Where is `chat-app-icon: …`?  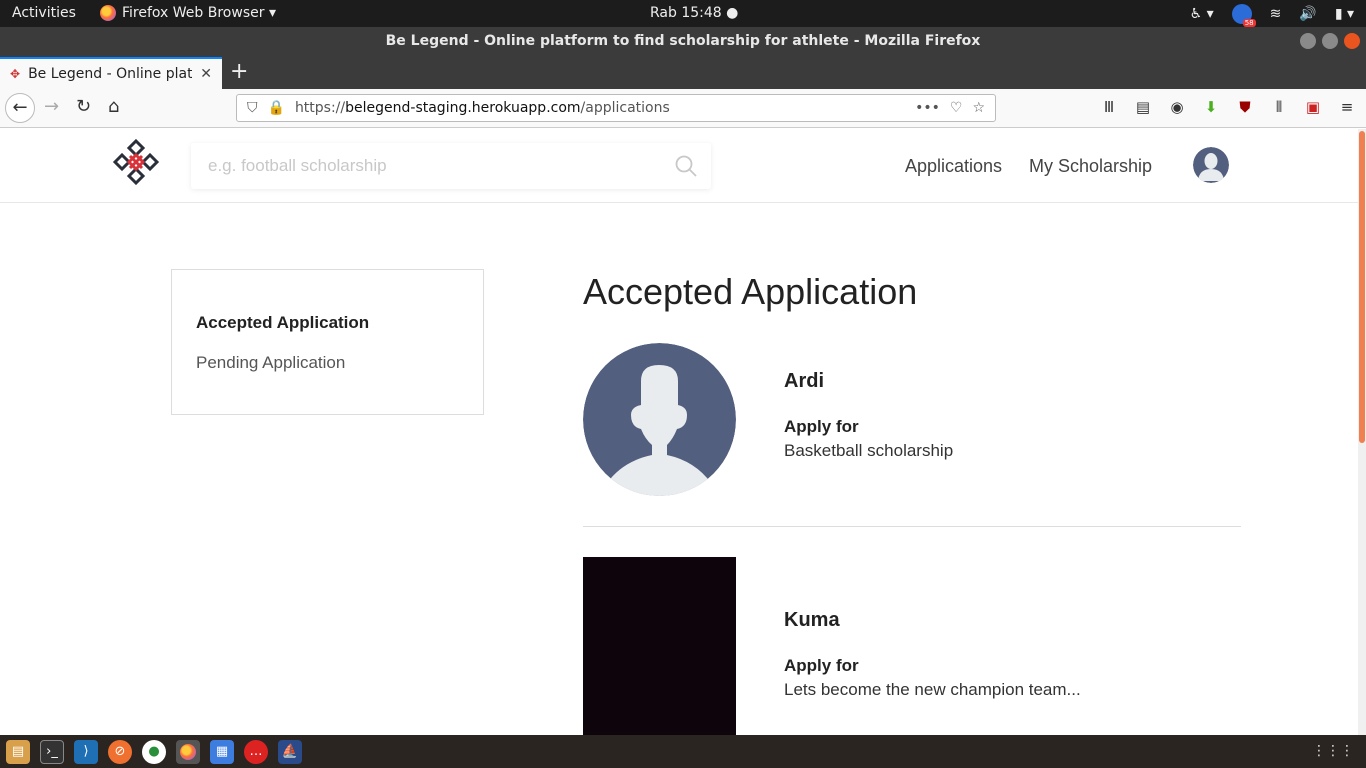
chat-app-icon: … is located at coordinates (256, 751).